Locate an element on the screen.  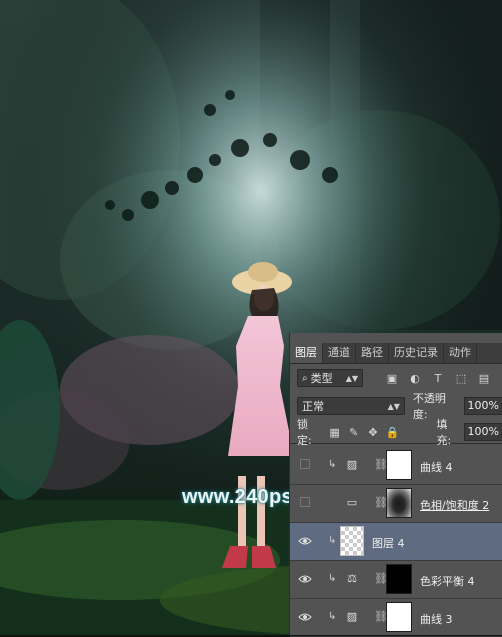
opacity-field: 100% is located at coordinates (482, 406).